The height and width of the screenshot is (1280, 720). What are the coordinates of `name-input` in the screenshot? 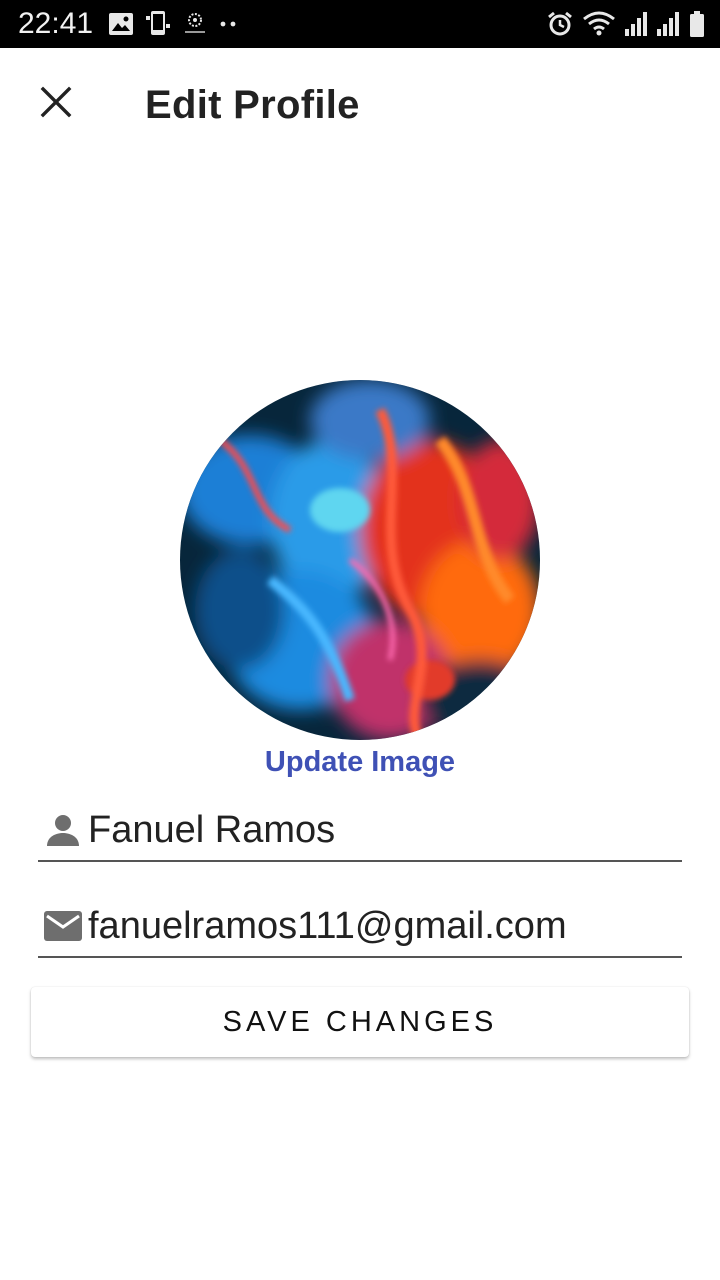 It's located at (383, 830).